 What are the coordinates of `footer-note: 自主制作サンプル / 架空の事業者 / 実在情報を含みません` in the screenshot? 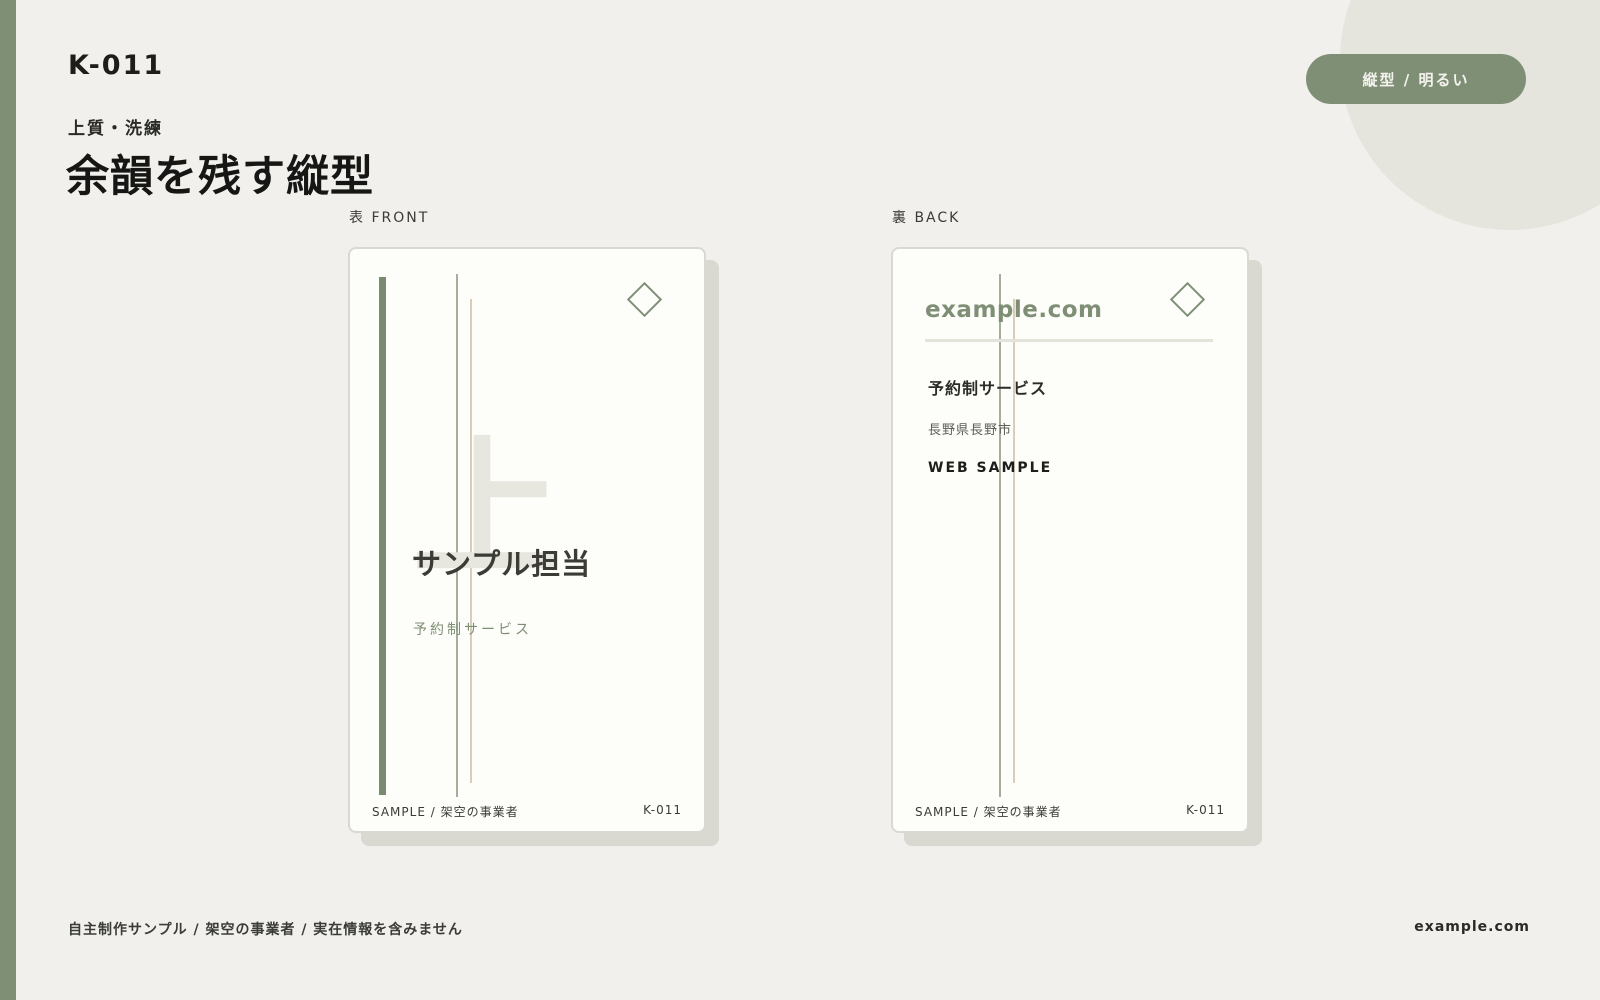 It's located at (265, 930).